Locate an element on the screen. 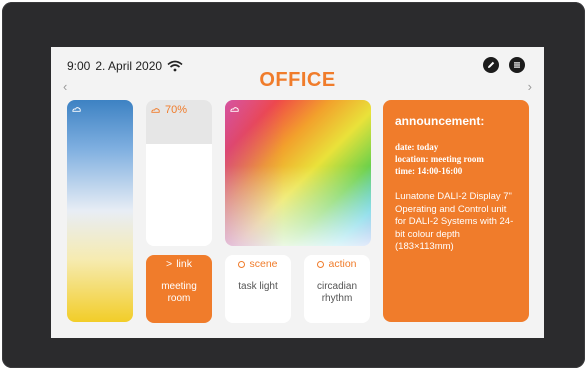 The image size is (587, 370). scene-tile: scene task light is located at coordinates (258, 289).